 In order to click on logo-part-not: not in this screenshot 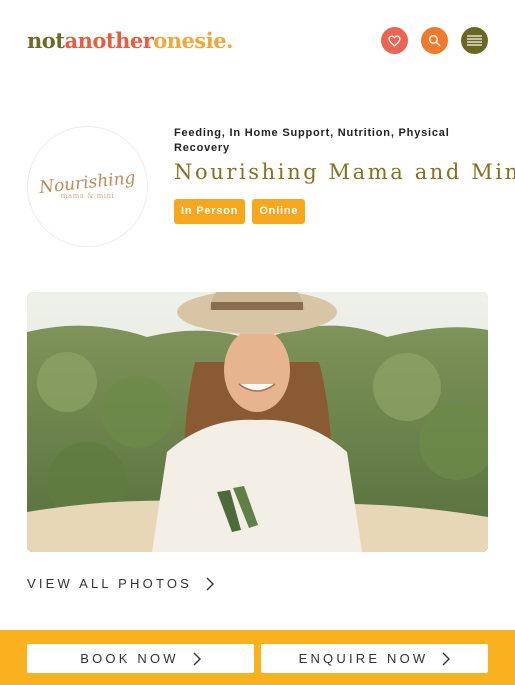, I will do `click(46, 40)`.